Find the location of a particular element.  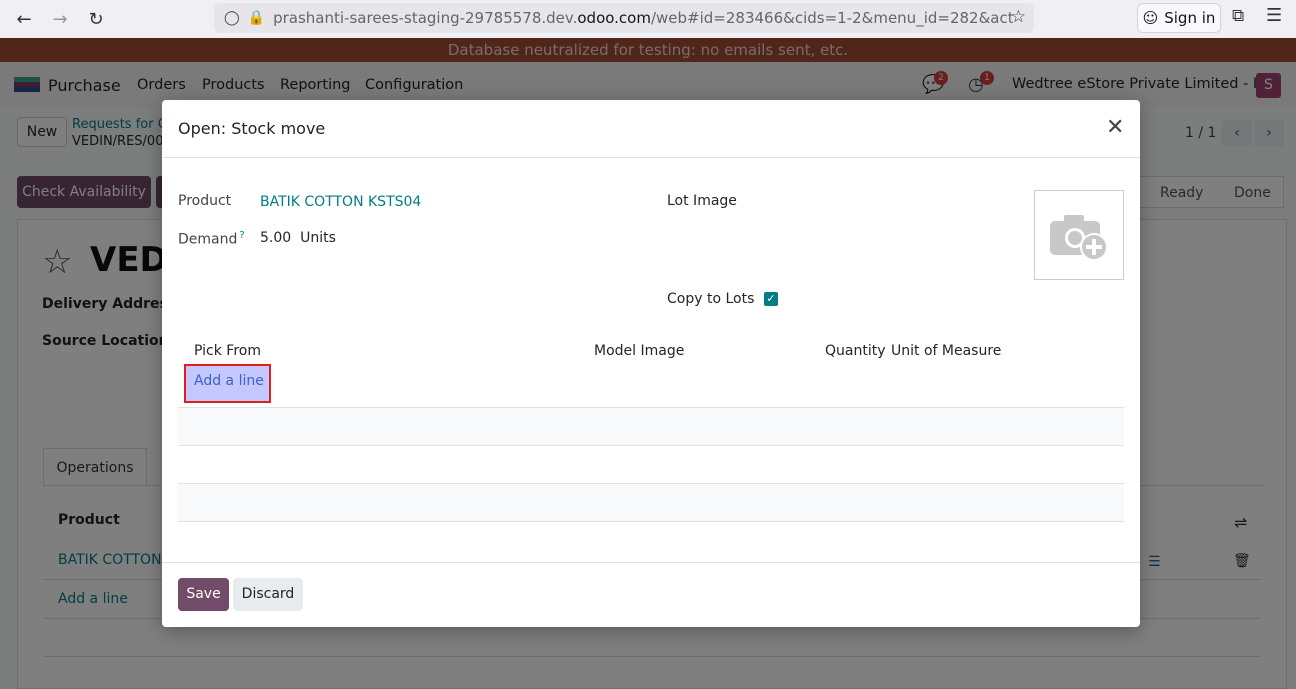

hamburger-menu-icon: ☰ is located at coordinates (1274, 15).